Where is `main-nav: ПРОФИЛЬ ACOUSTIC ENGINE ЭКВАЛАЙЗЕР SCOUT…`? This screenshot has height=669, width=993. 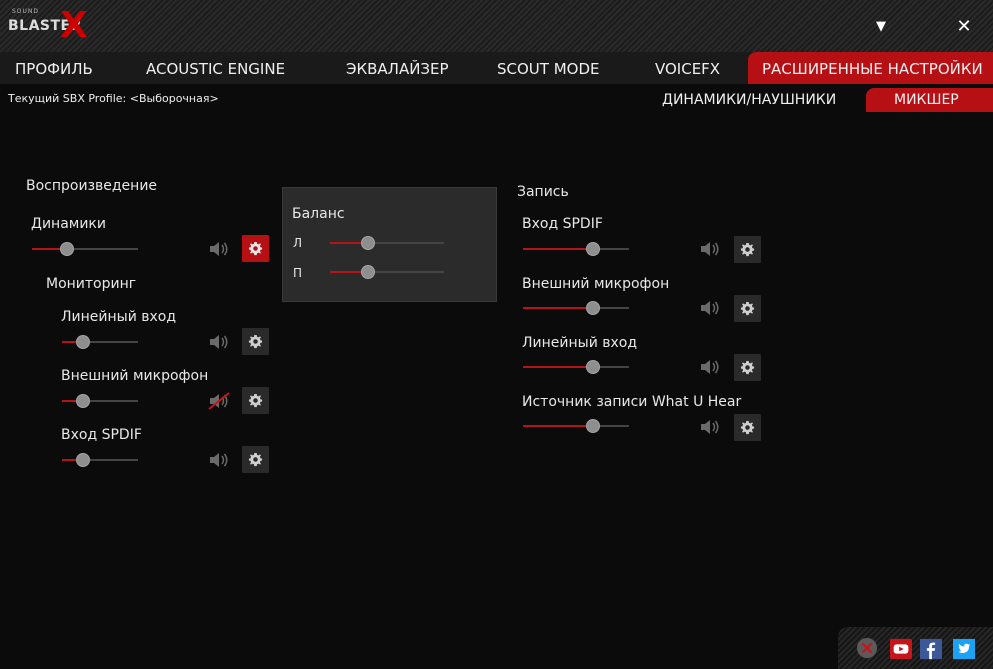
main-nav: ПРОФИЛЬ ACOUSTIC ENGINE ЭКВАЛАЙЗЕР SCOUT… is located at coordinates (496, 68).